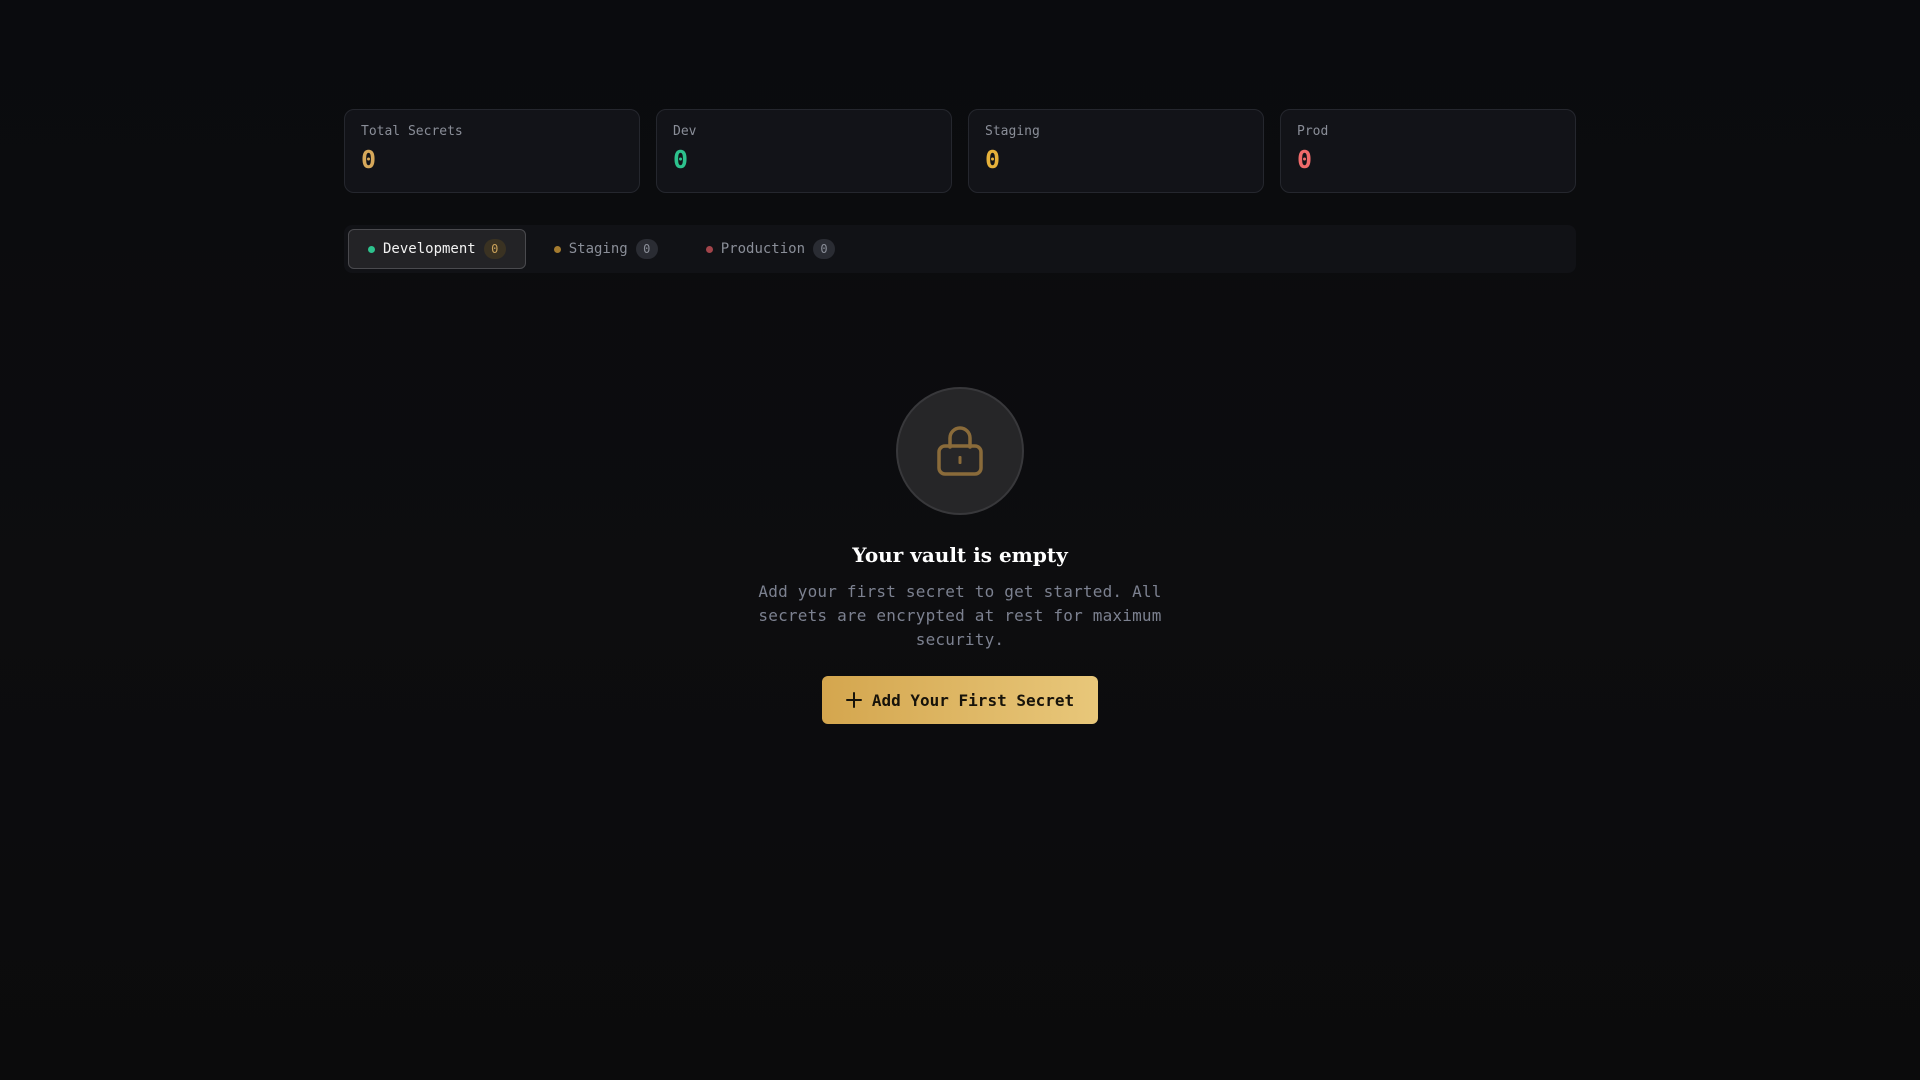 The height and width of the screenshot is (1080, 1920). I want to click on stat-value-dev: 0, so click(681, 159).